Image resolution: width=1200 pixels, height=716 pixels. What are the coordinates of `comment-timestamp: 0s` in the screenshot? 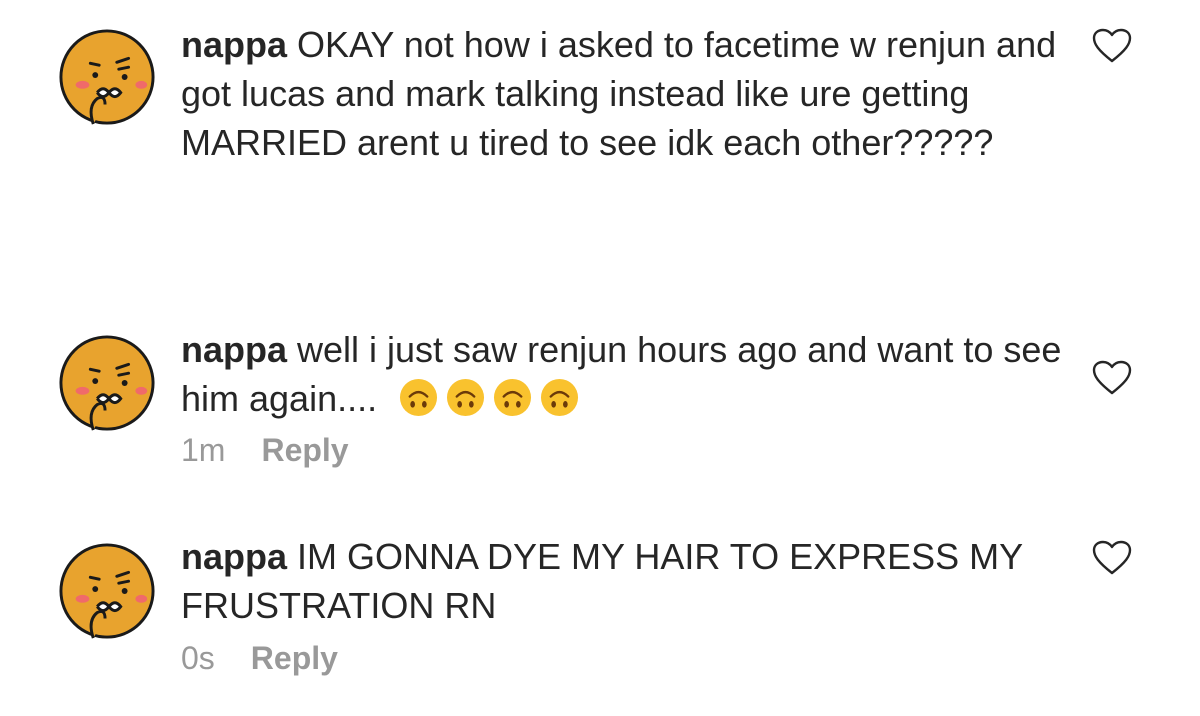 It's located at (198, 658).